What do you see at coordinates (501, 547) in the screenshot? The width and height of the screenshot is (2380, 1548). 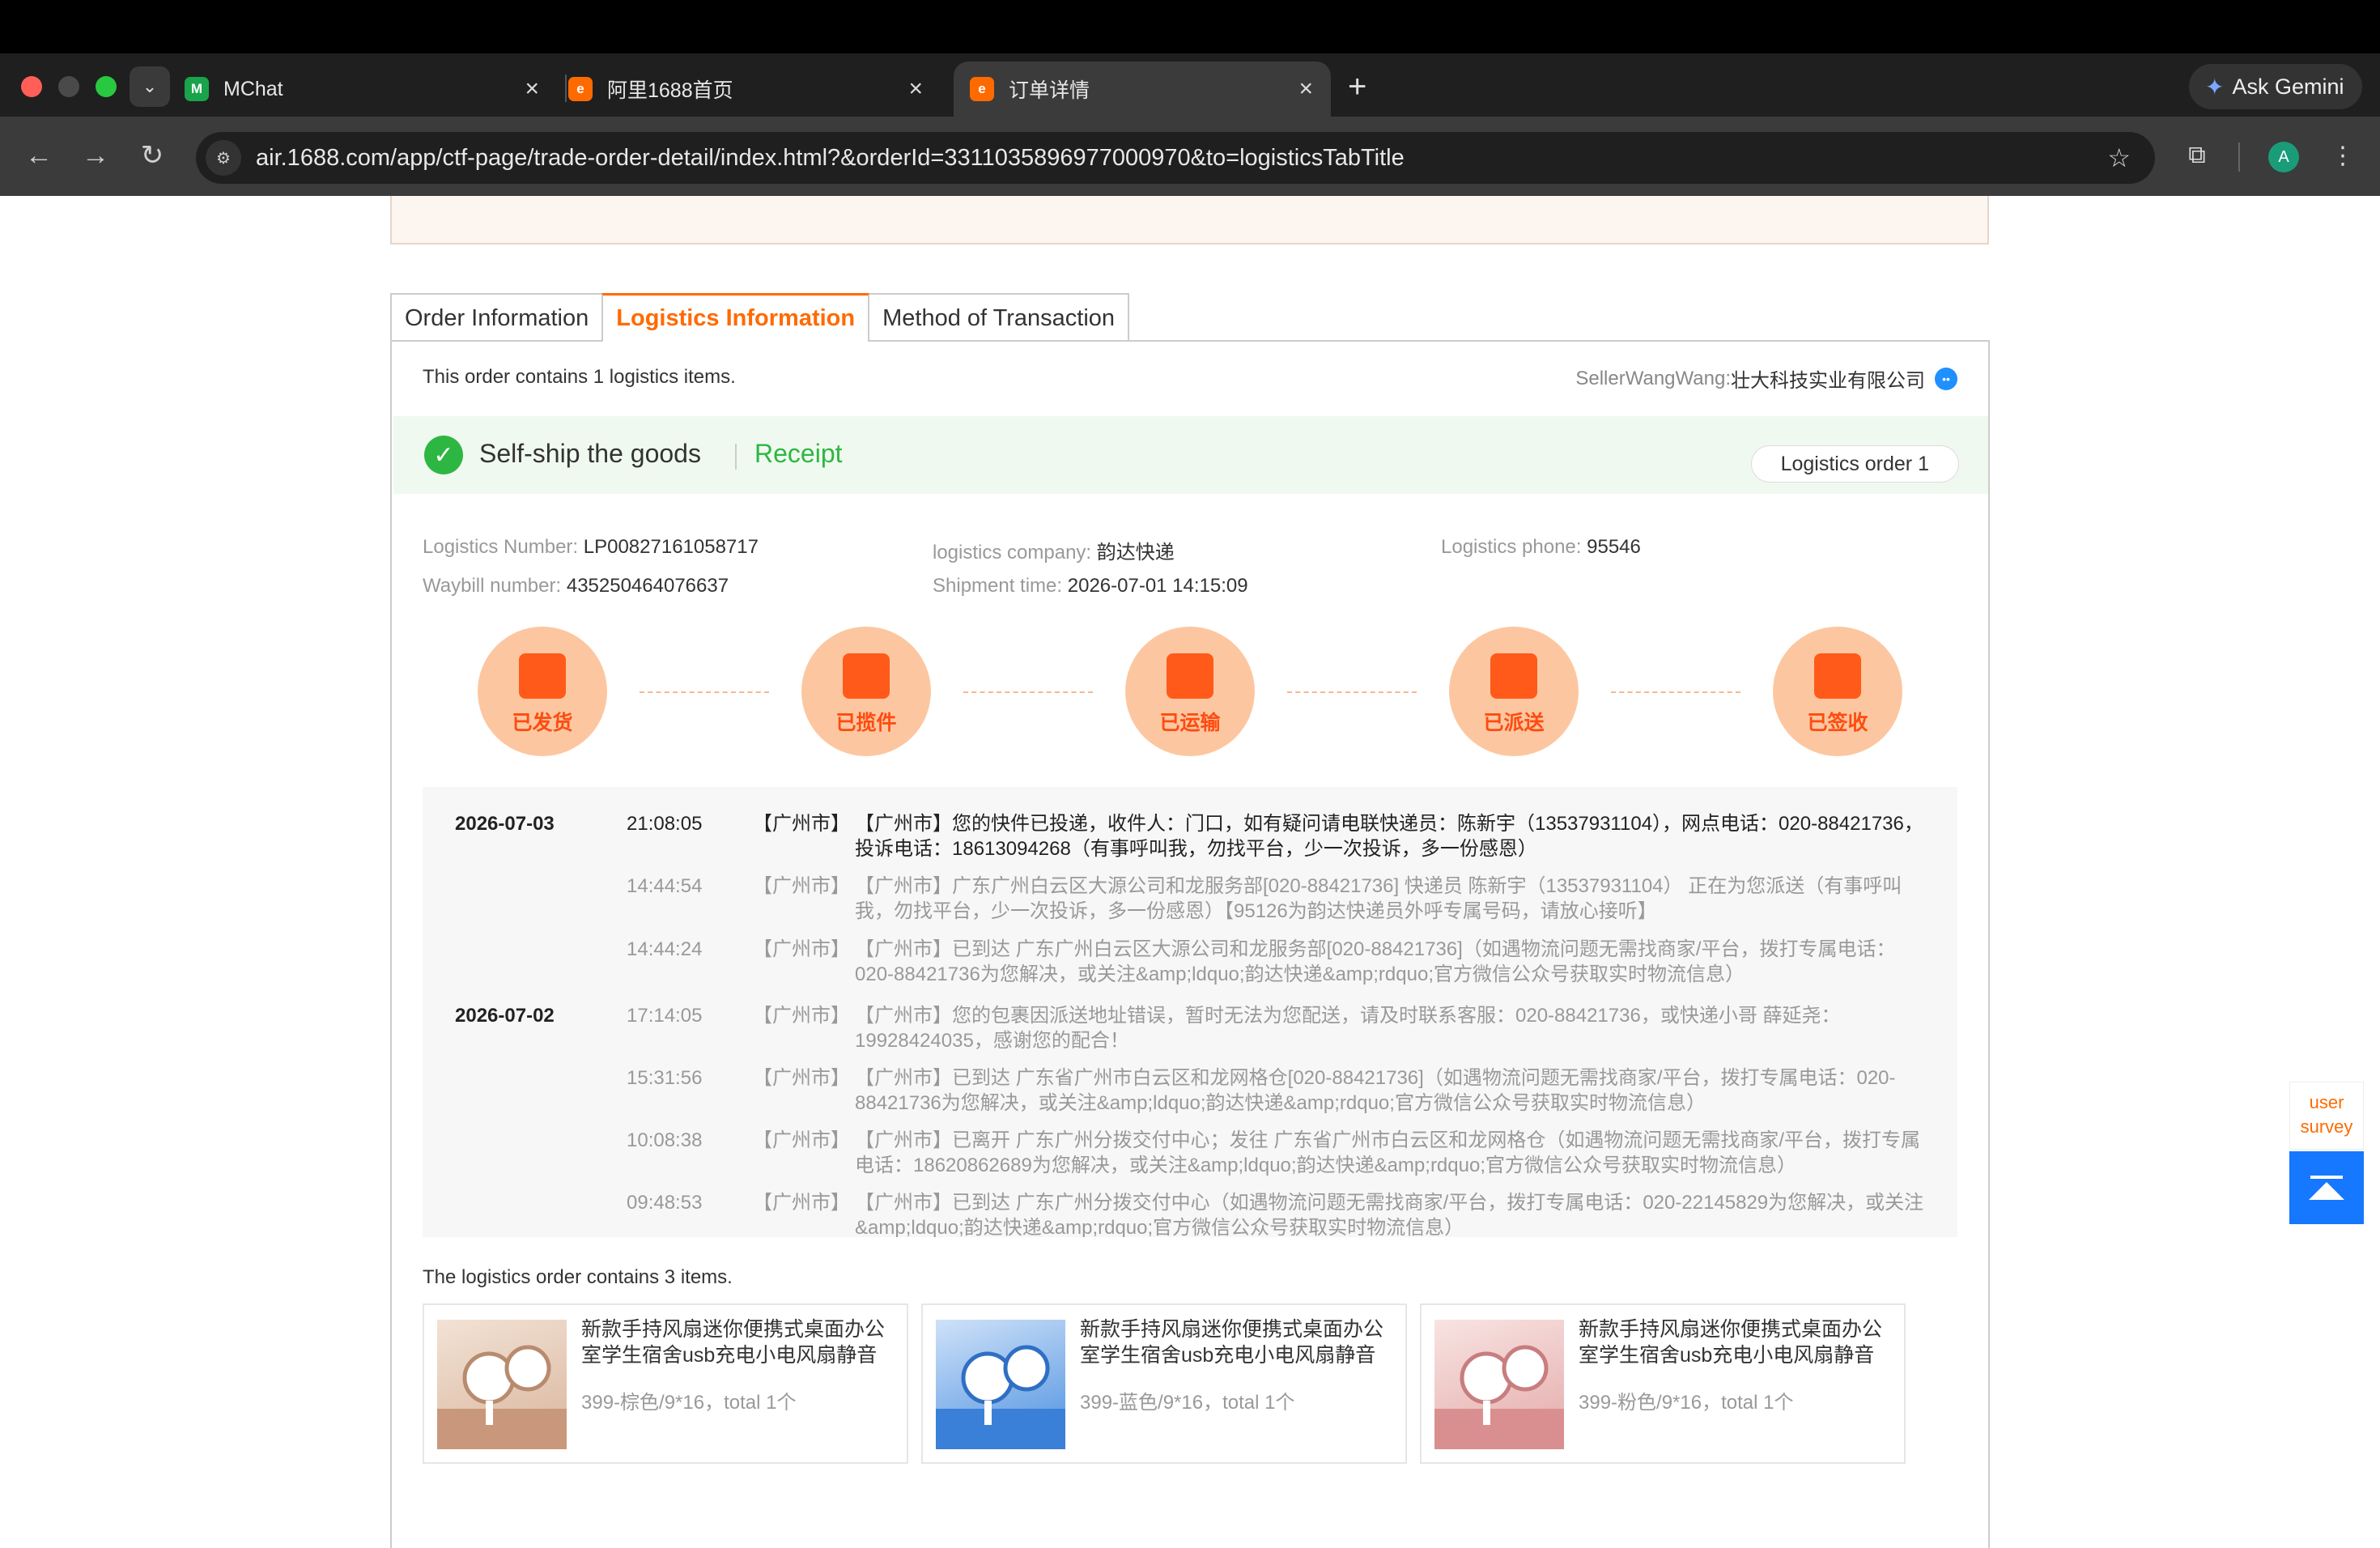 I see `logistics-number-label: Logistics Number:` at bounding box center [501, 547].